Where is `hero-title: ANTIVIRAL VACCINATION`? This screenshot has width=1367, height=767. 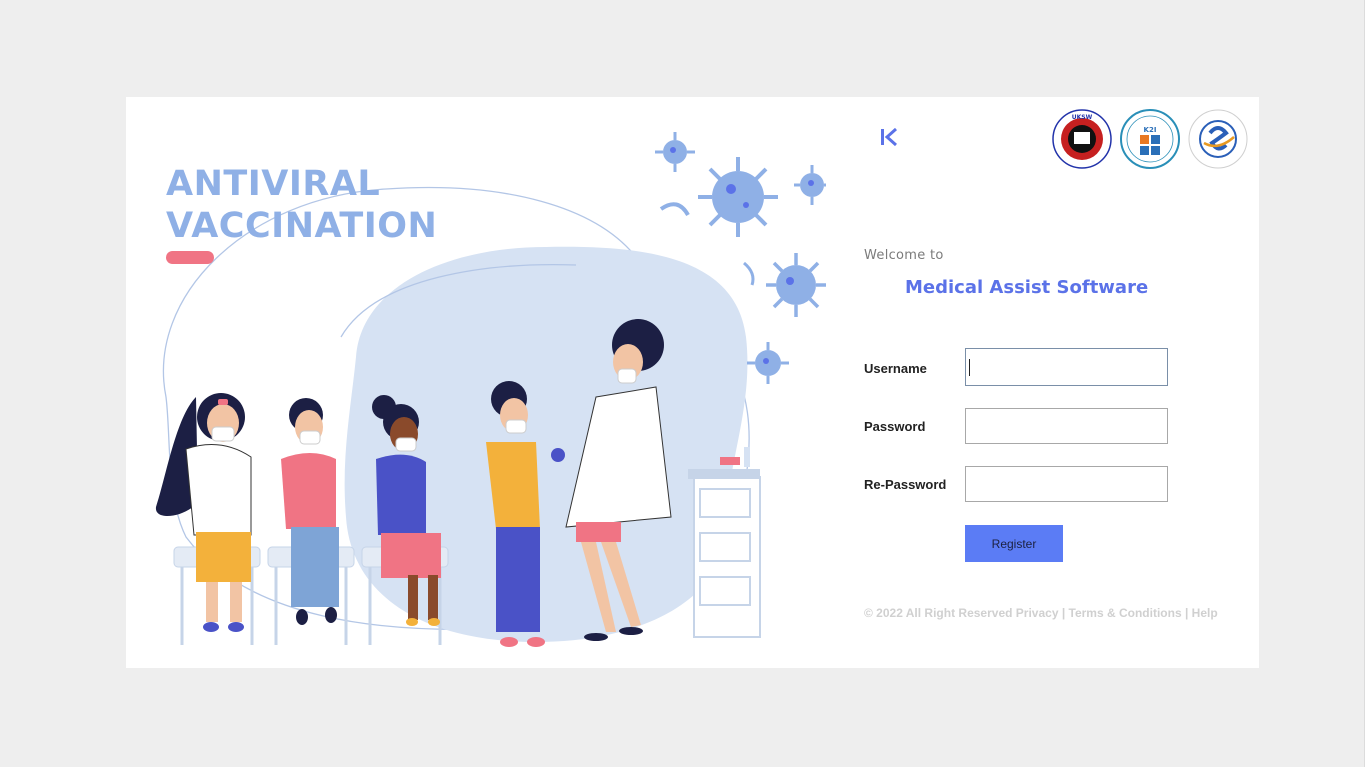
hero-title: ANTIVIRAL VACCINATION is located at coordinates (301, 205).